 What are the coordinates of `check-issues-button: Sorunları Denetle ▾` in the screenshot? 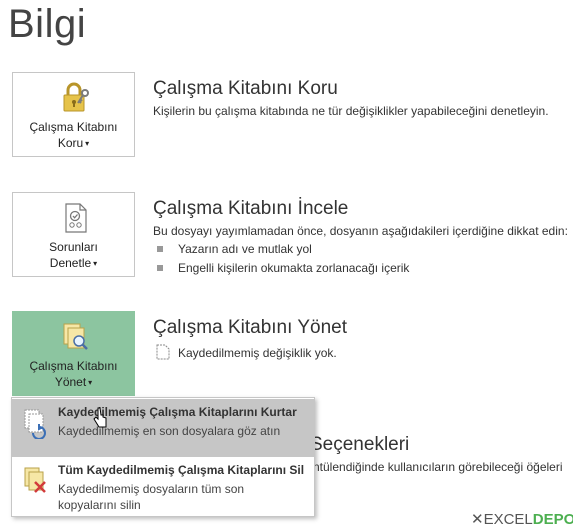 It's located at (73, 234).